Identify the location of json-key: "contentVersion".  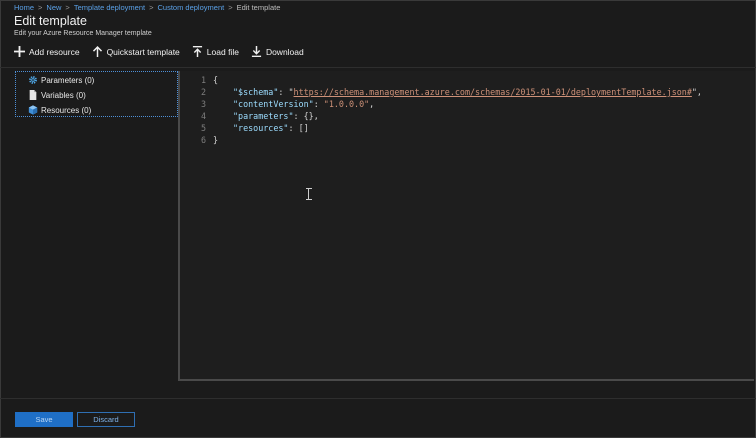
(273, 104).